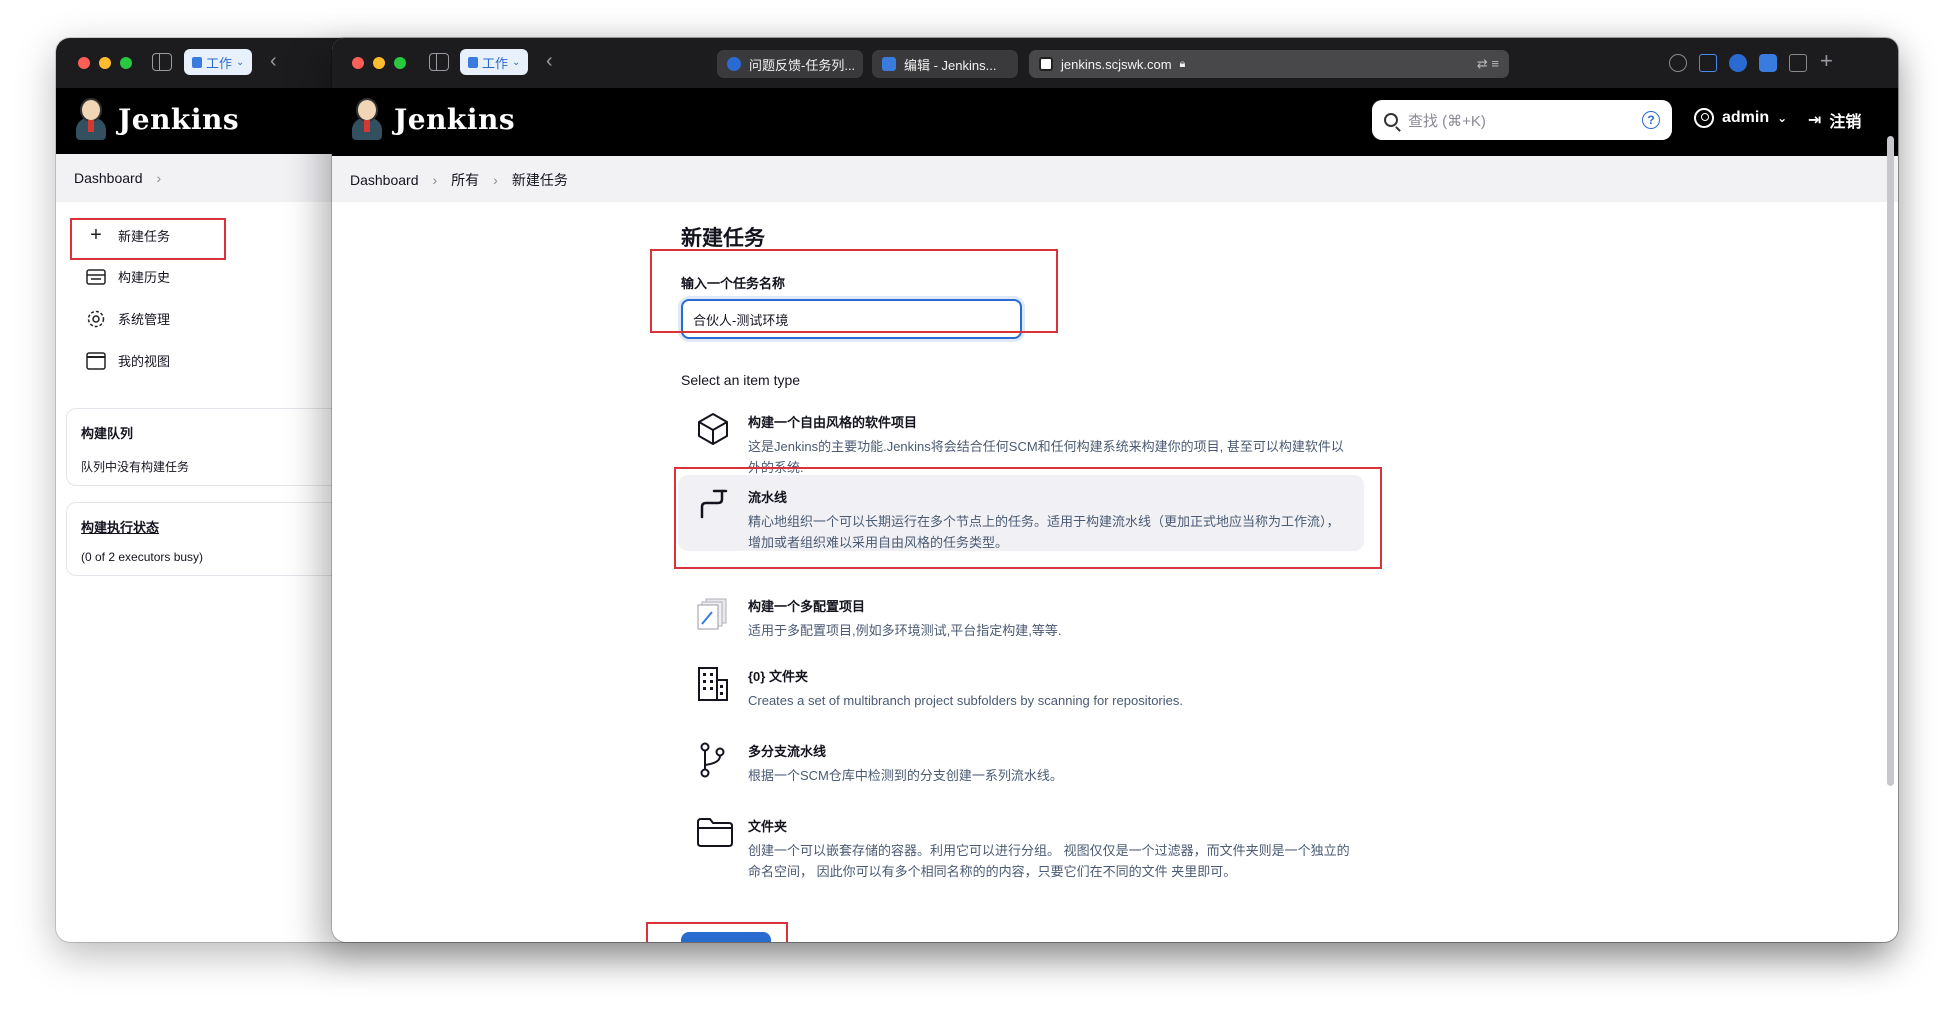 Image resolution: width=1953 pixels, height=1016 pixels. Describe the element at coordinates (1738, 63) in the screenshot. I see `extension-icon` at that location.